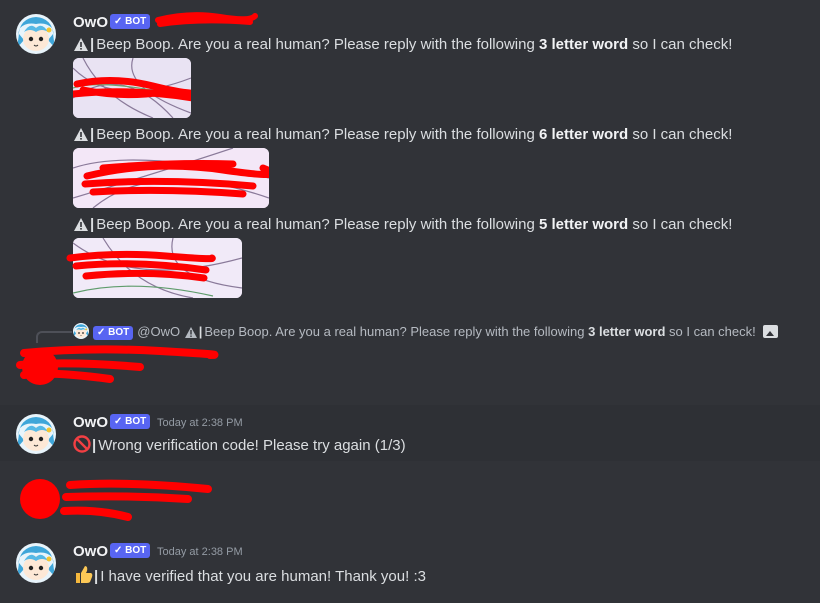 The image size is (820, 603). Describe the element at coordinates (159, 331) in the screenshot. I see `reply-mention: @OwO` at that location.